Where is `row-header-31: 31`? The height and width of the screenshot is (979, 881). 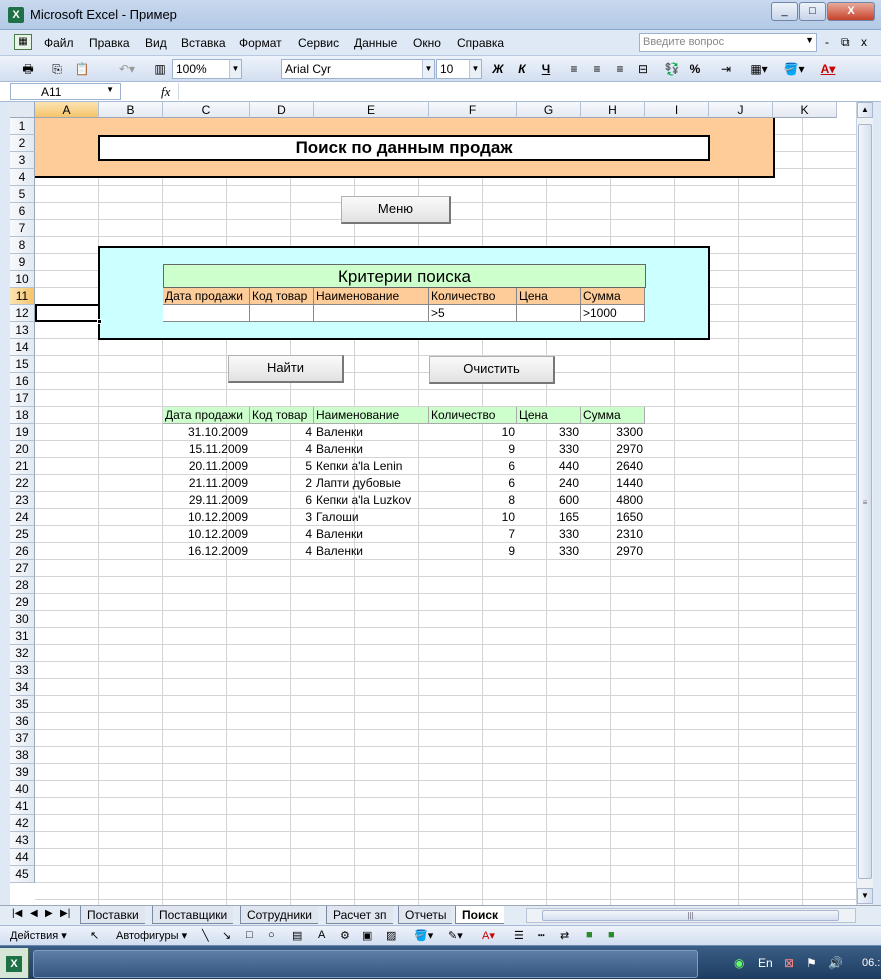
row-header-31: 31 is located at coordinates (22, 636).